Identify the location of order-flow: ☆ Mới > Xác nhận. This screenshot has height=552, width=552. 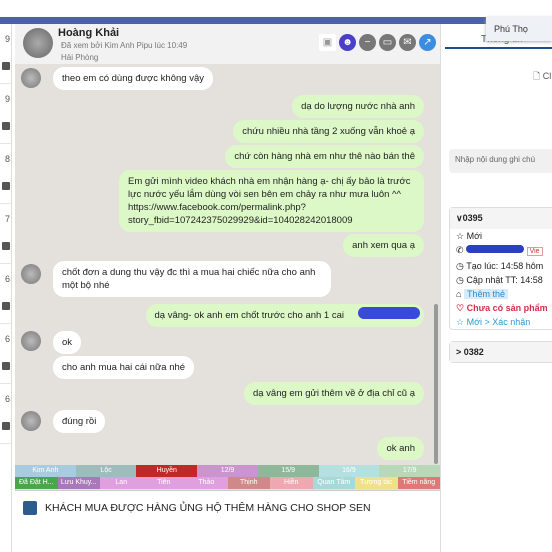
(501, 322).